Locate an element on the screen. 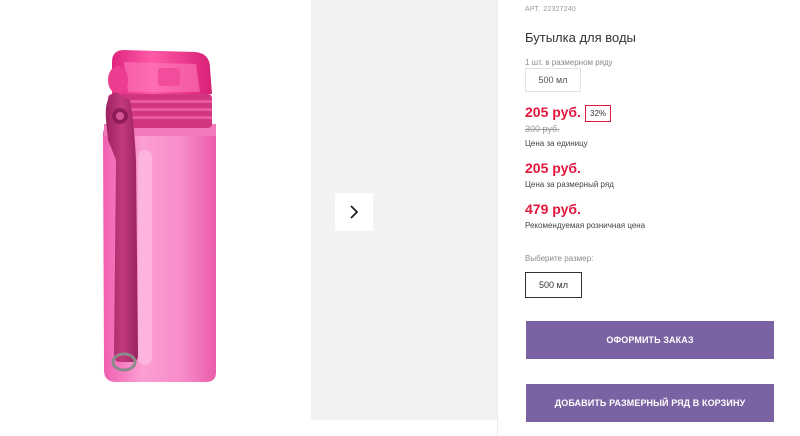 This screenshot has height=436, width=800. unit-price: 205 руб. is located at coordinates (553, 112).